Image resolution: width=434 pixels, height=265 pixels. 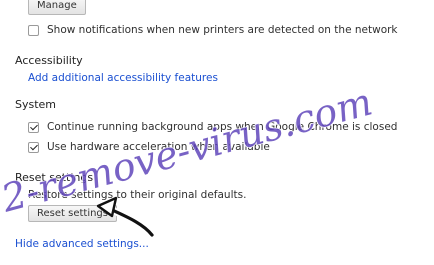 I want to click on background-apps-checkbox, so click(x=33, y=127).